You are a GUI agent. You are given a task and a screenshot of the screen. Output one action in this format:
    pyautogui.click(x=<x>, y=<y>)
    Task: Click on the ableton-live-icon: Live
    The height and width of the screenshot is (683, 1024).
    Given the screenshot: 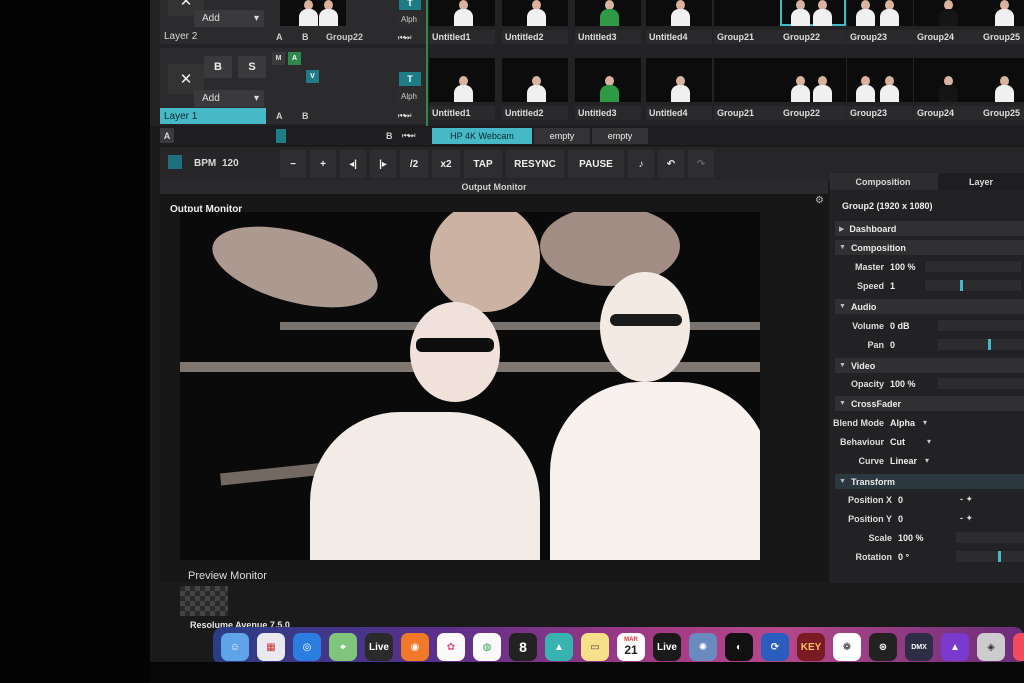 What is the action you would take?
    pyautogui.click(x=379, y=647)
    